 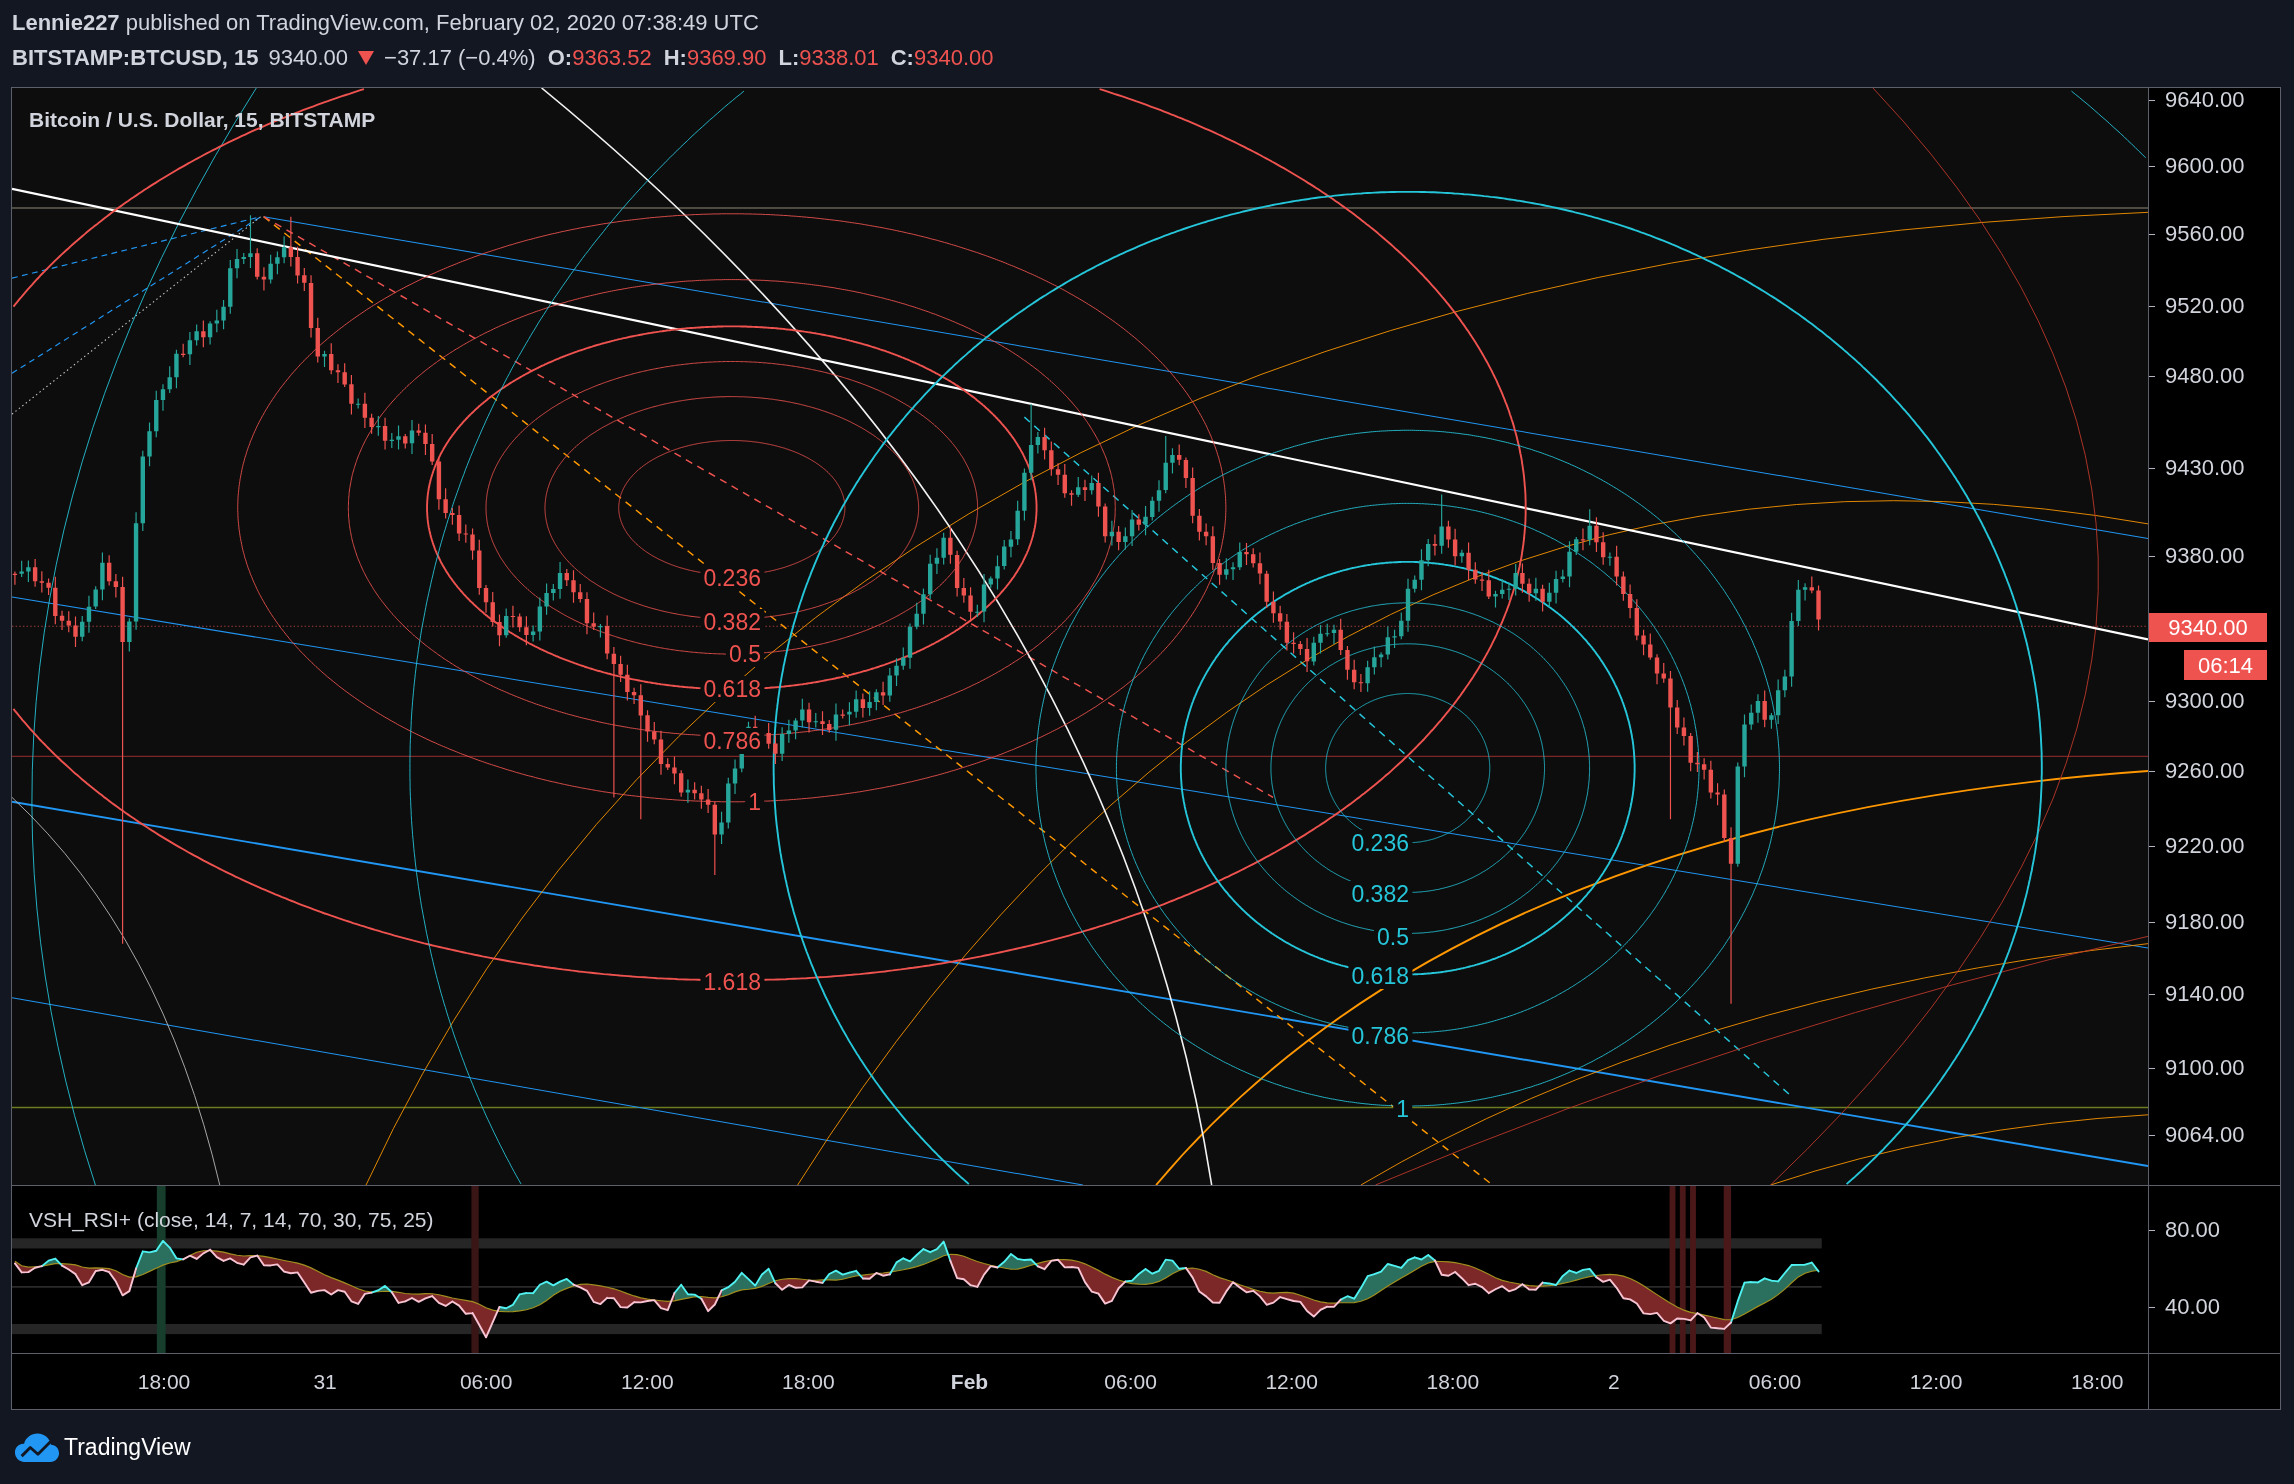 What do you see at coordinates (2193, 1307) in the screenshot?
I see `indicator-axis-label: 40.00` at bounding box center [2193, 1307].